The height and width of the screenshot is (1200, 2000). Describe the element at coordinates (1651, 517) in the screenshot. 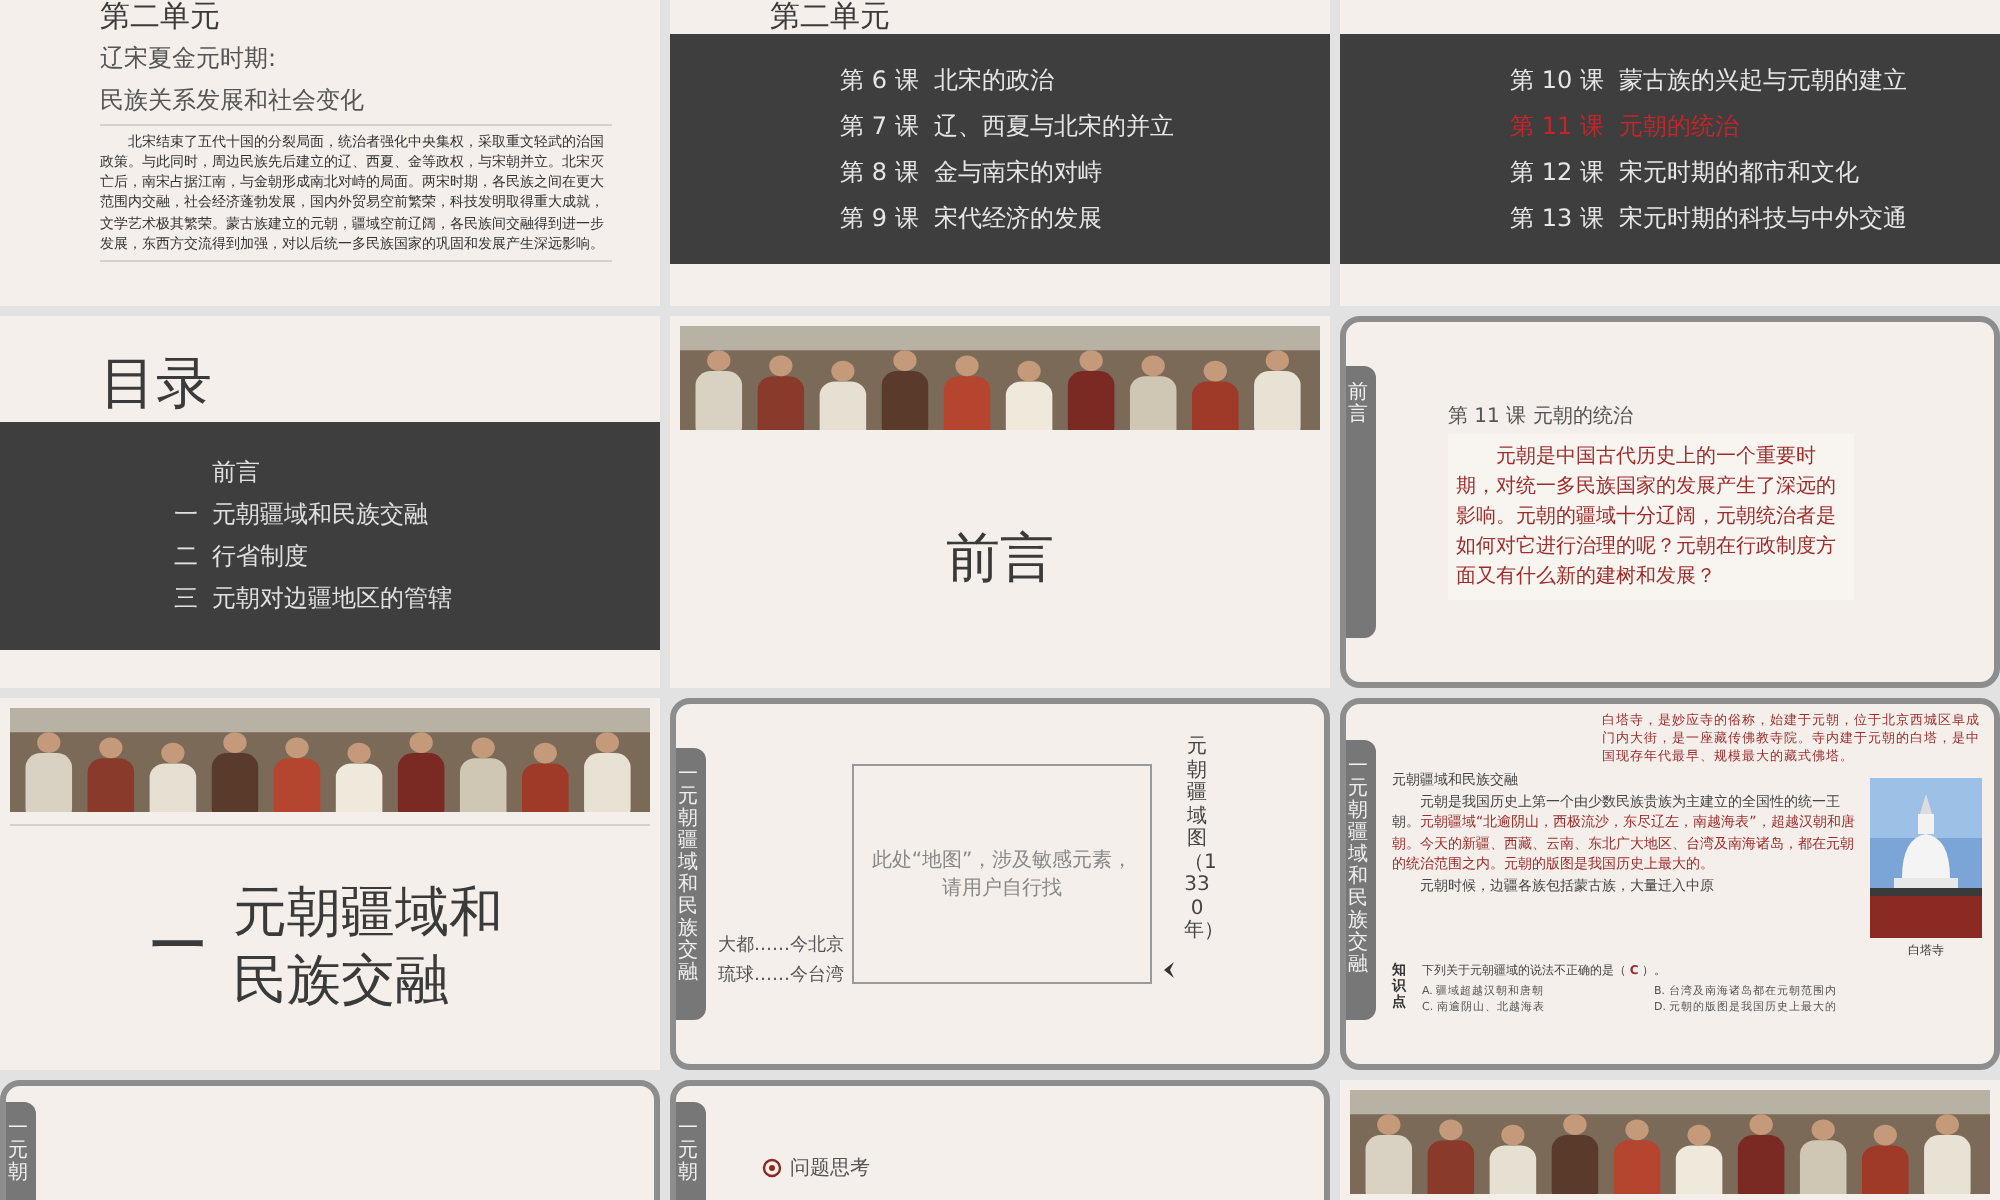

I see `text-box: 元朝是中国古代历史上的一个重要时期，对统一多民族国家的发展产生了深远的影响。元朝的疆域十分辽阔，元朝统治者是如何对它进行治理的呢？元朝在行政制度方面又有什么新的建树和发展？` at that location.